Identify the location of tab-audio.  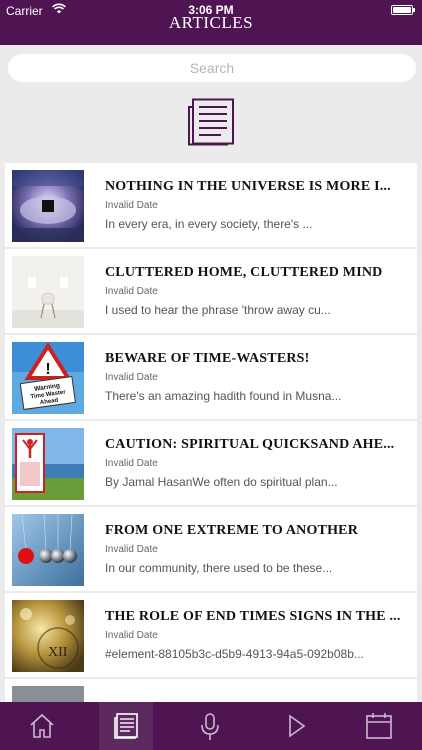
(211, 727).